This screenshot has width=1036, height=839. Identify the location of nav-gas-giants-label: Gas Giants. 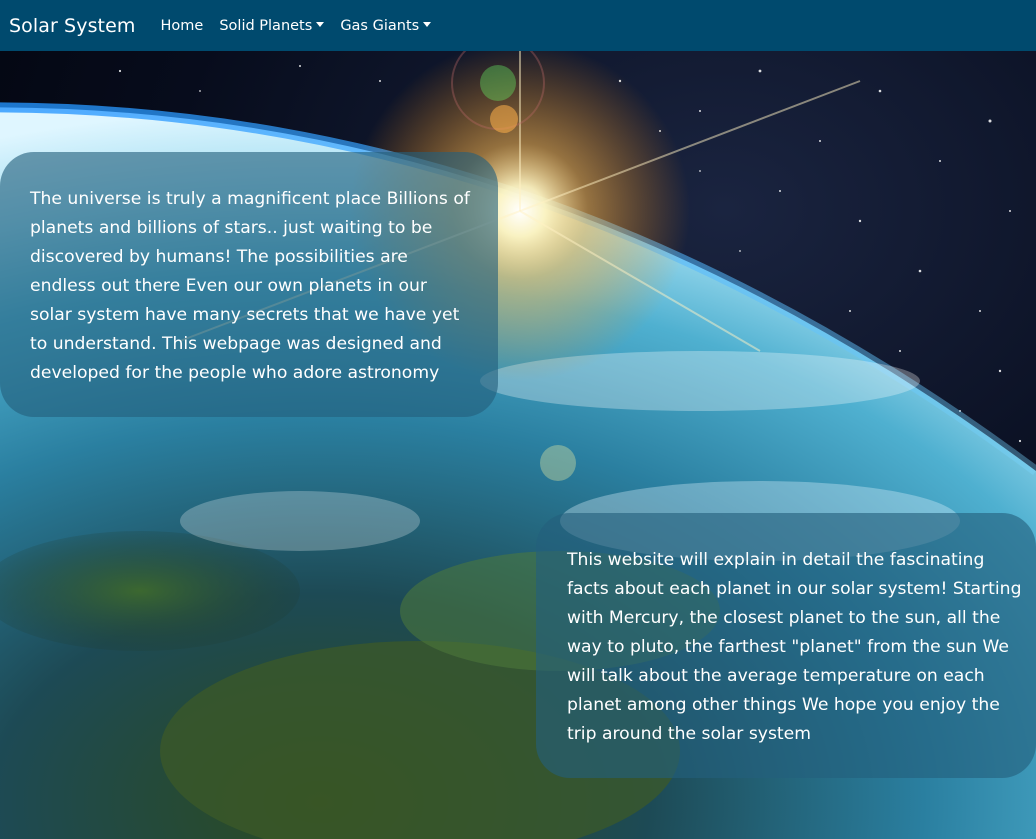
(380, 25).